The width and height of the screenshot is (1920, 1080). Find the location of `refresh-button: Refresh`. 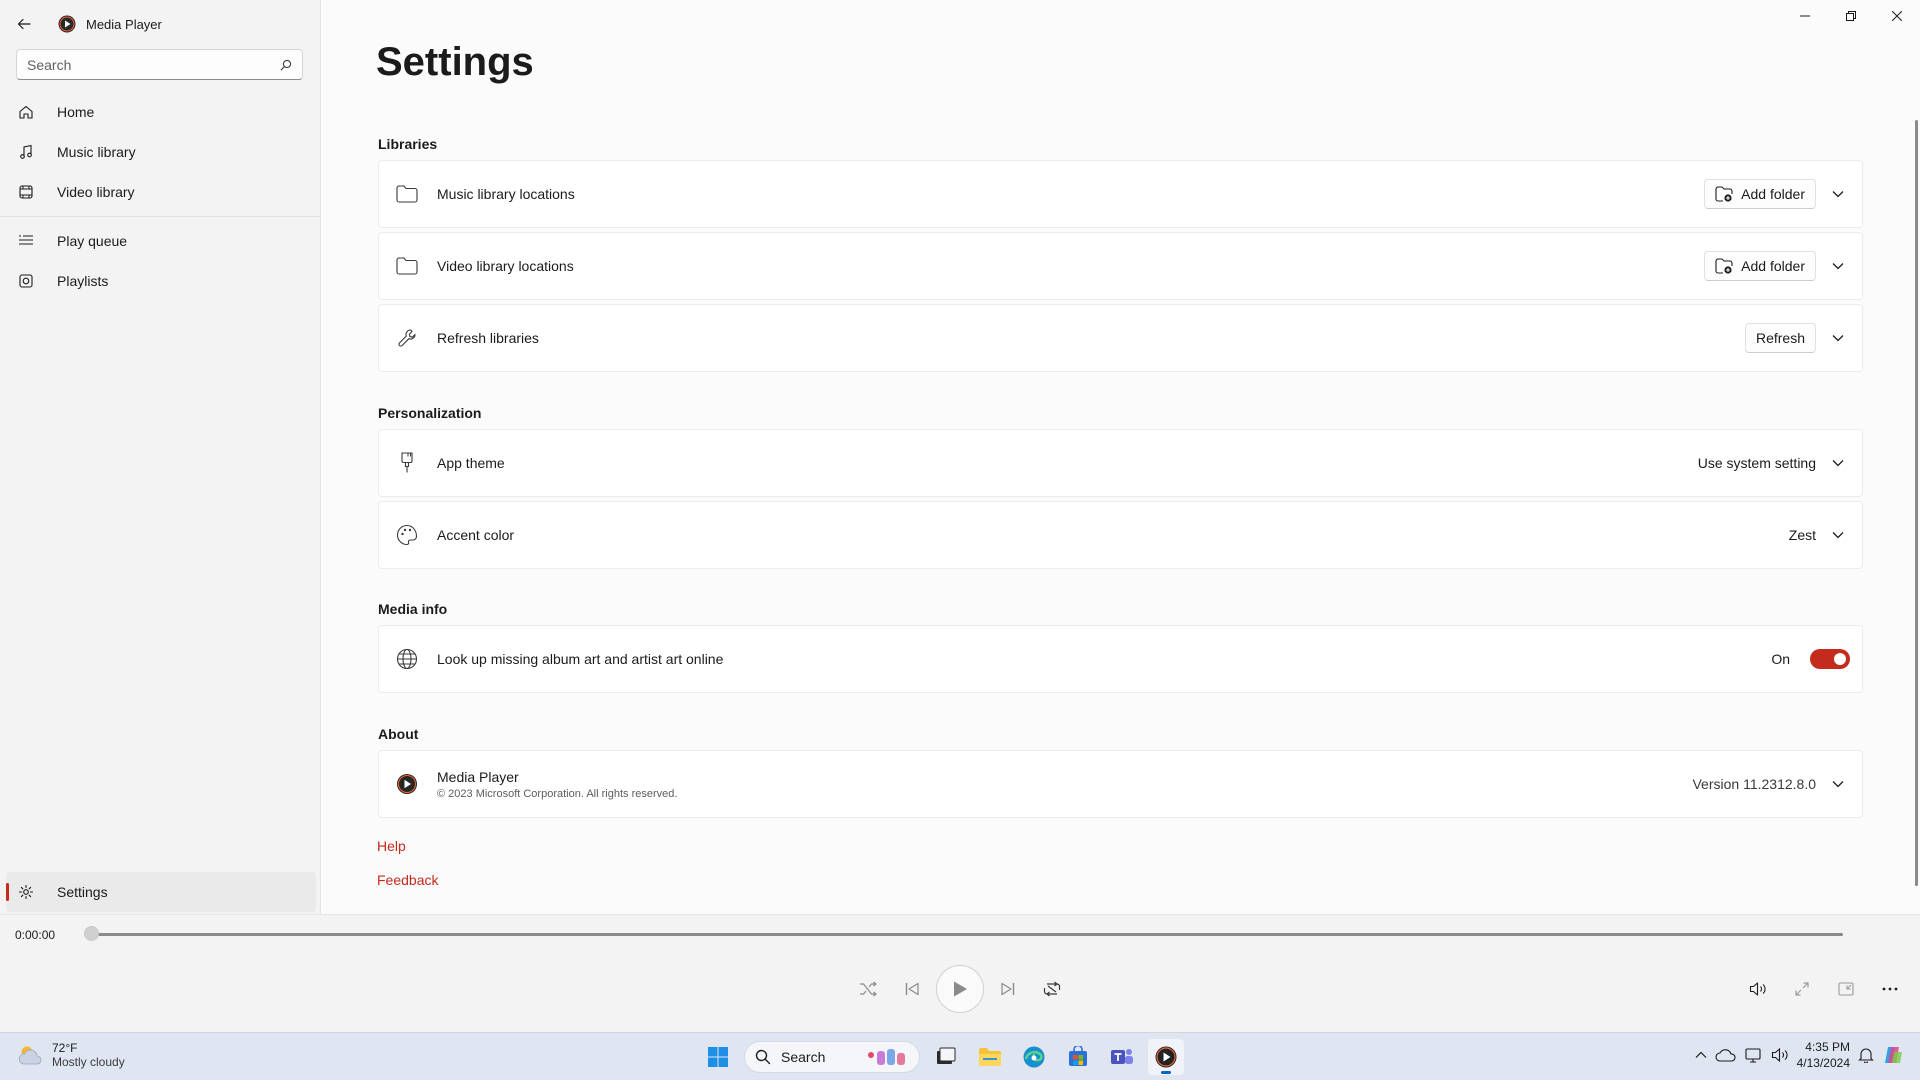

refresh-button: Refresh is located at coordinates (1780, 338).